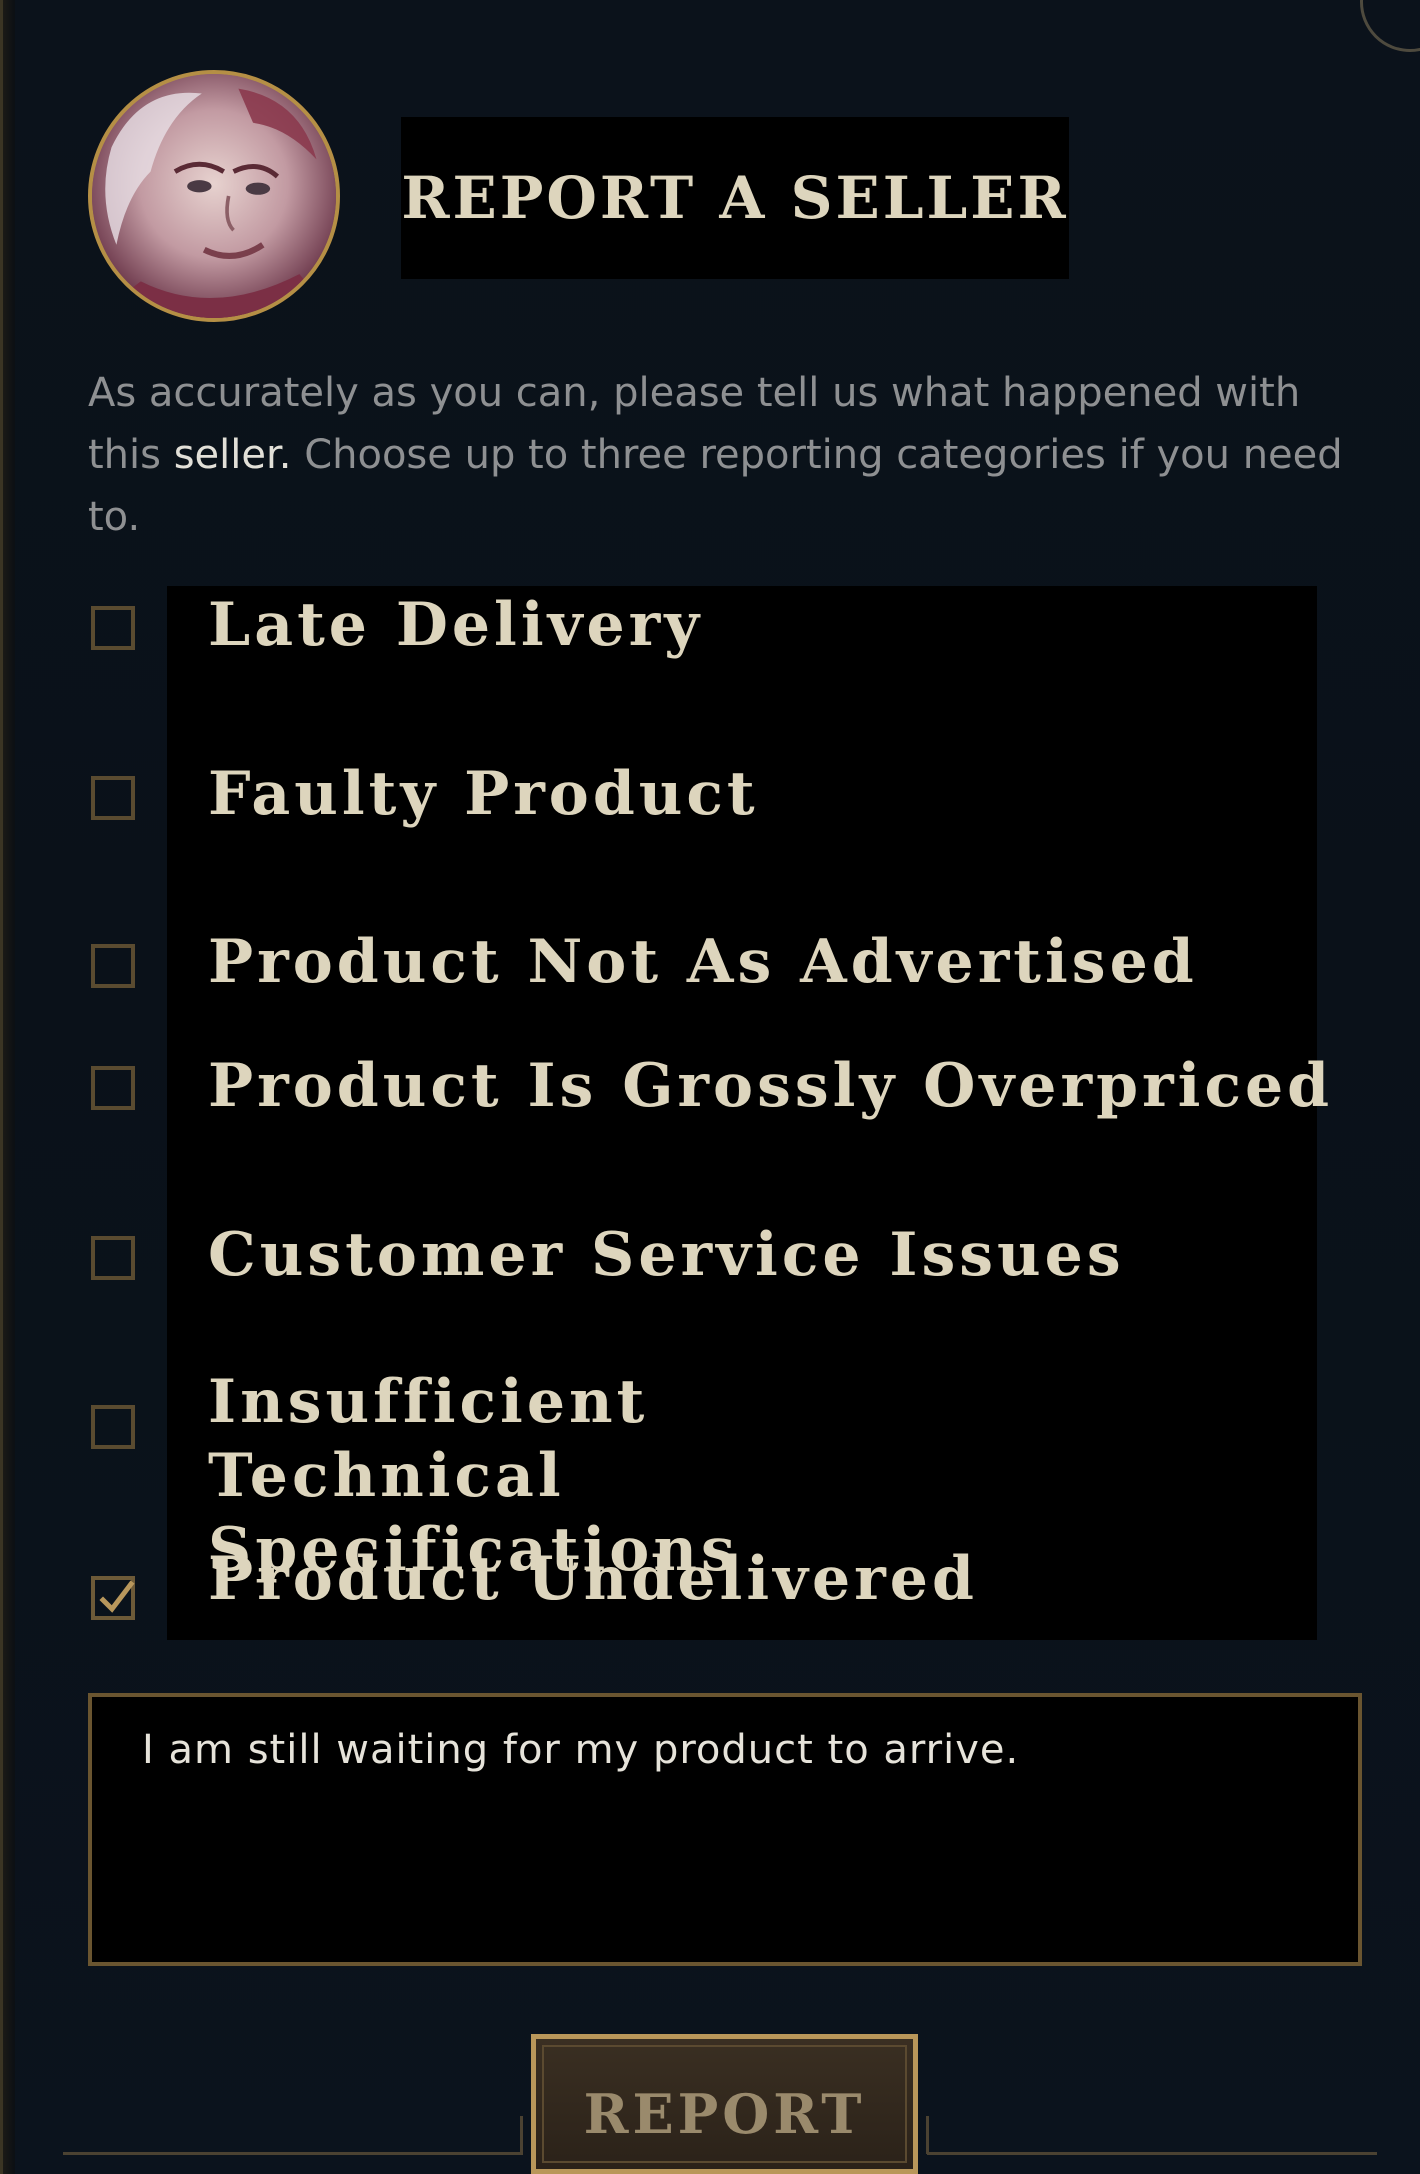 This screenshot has height=2174, width=1420. I want to click on undelivered-checkbox, so click(113, 1598).